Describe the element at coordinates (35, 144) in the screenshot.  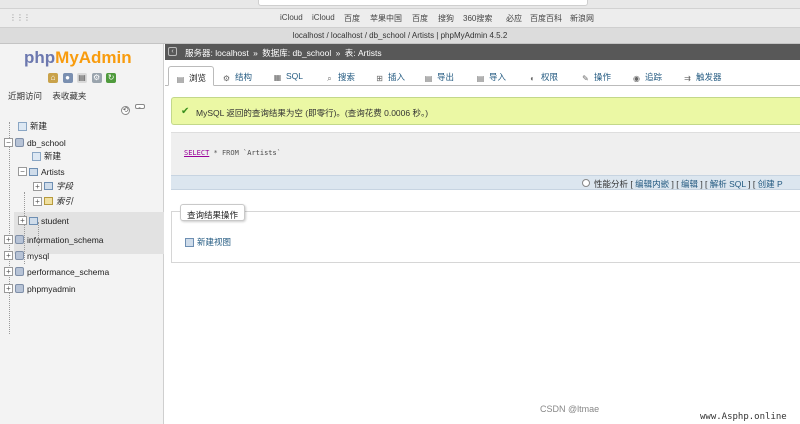
I see `tree-db-school: − db_school` at that location.